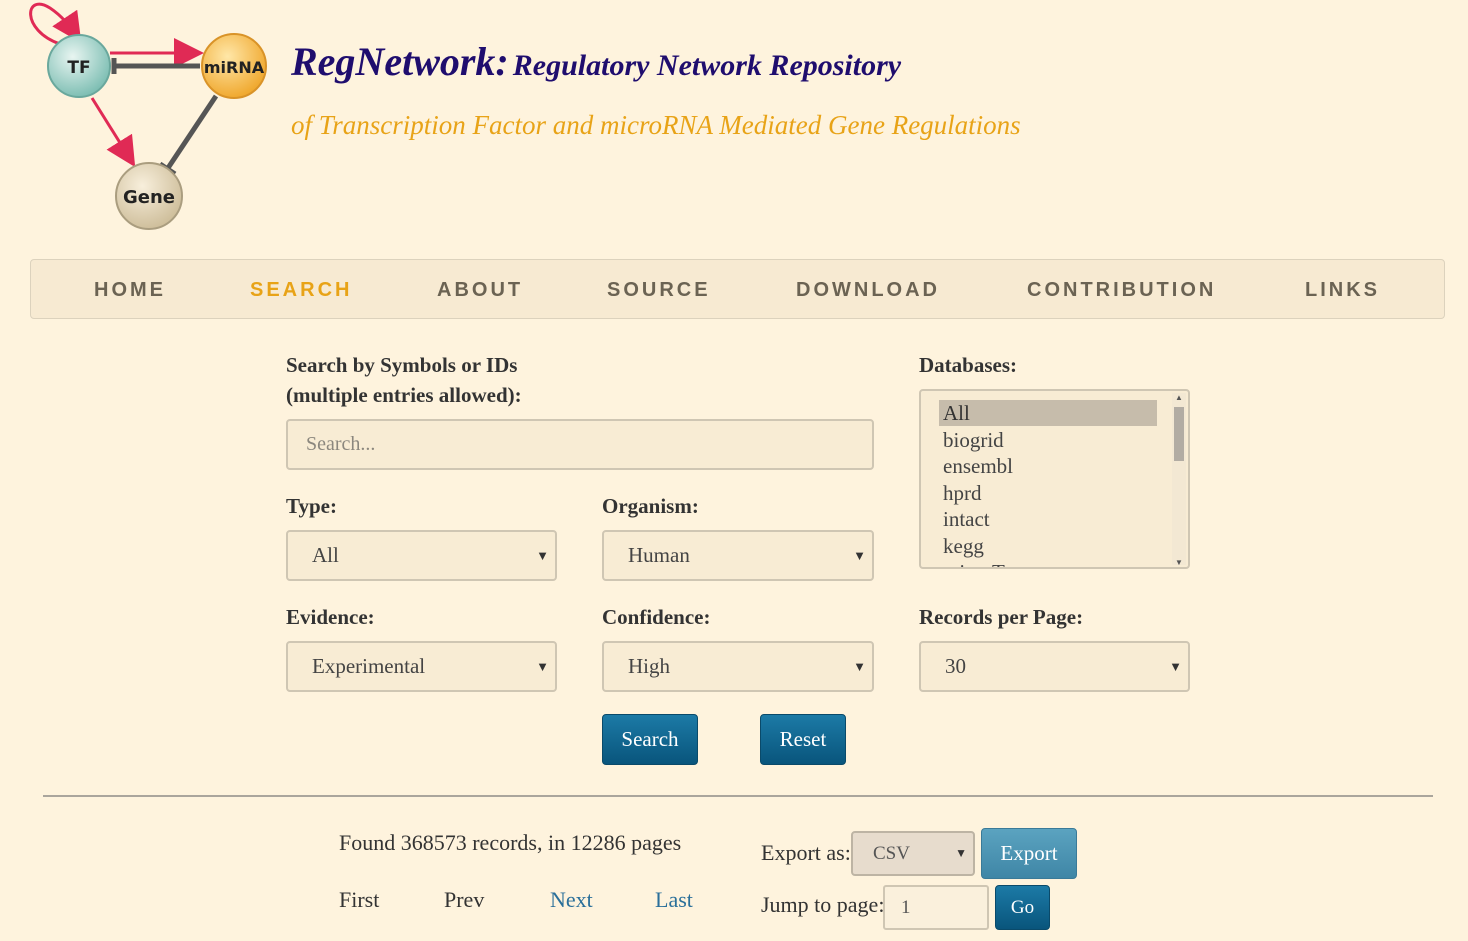  What do you see at coordinates (571, 900) in the screenshot?
I see `pager-next-link: Next` at bounding box center [571, 900].